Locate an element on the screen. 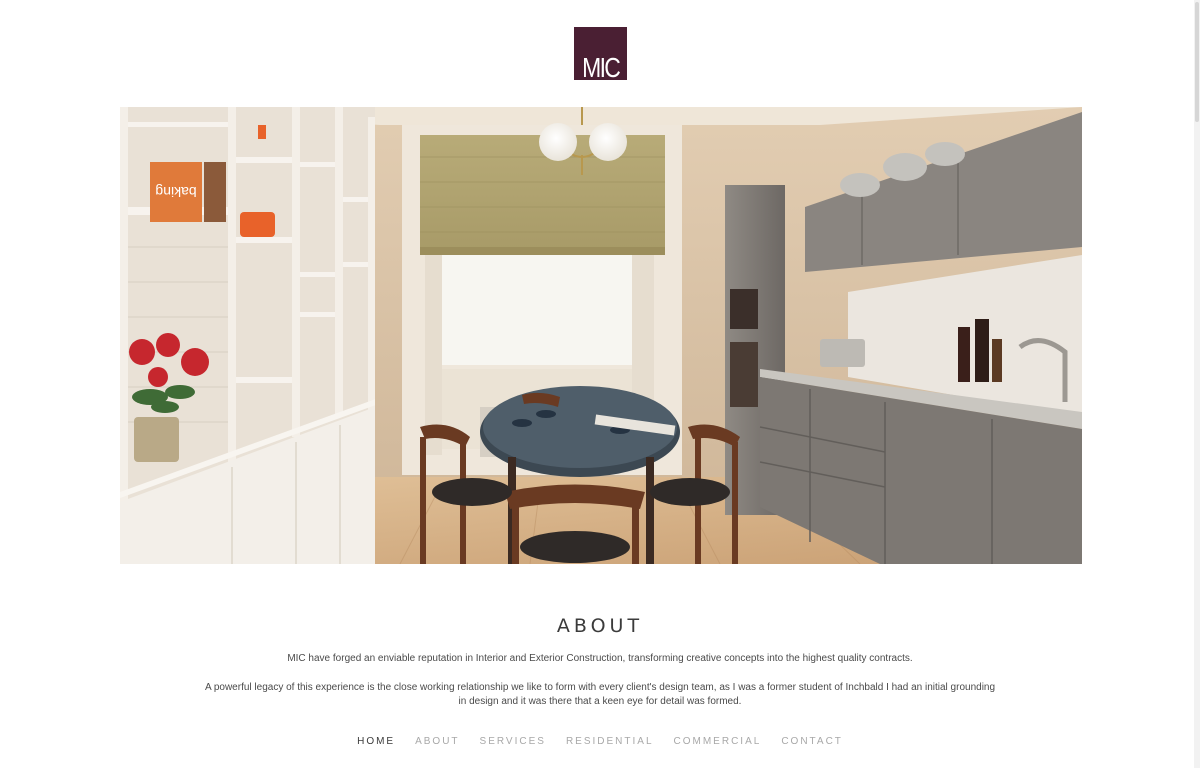 This screenshot has height=768, width=1200. site-logo: MIC is located at coordinates (600, 55).